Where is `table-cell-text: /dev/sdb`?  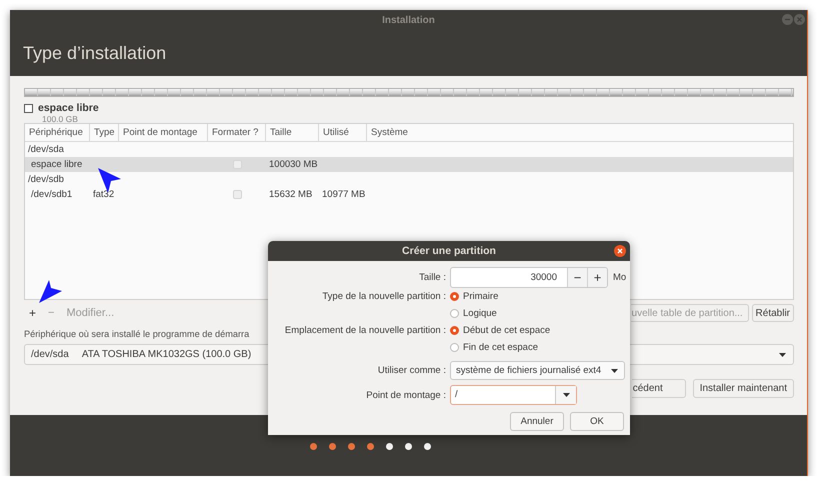 table-cell-text: /dev/sdb is located at coordinates (45, 179).